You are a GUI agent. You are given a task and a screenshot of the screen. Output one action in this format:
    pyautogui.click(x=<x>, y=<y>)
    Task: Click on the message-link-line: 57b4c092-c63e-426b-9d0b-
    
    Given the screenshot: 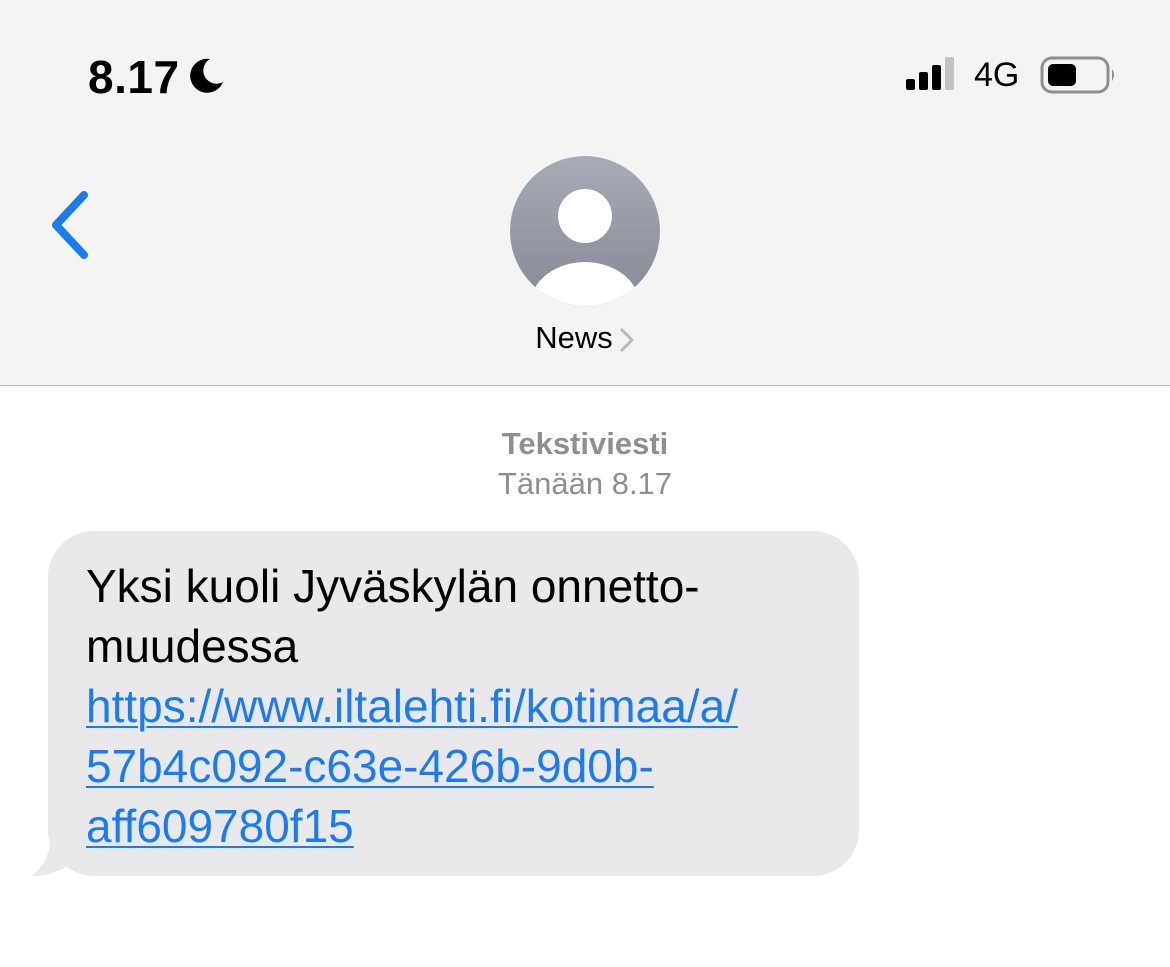 What is the action you would take?
    pyautogui.click(x=466, y=766)
    